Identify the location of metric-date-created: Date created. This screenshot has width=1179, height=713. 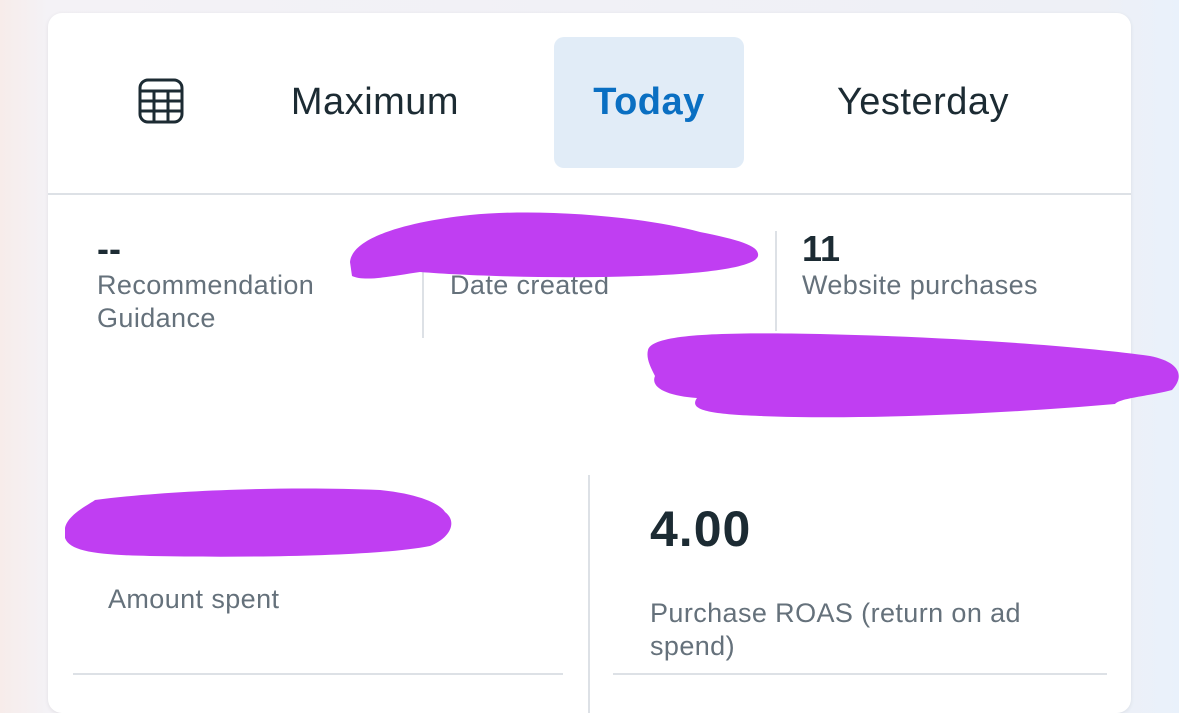
(600, 265).